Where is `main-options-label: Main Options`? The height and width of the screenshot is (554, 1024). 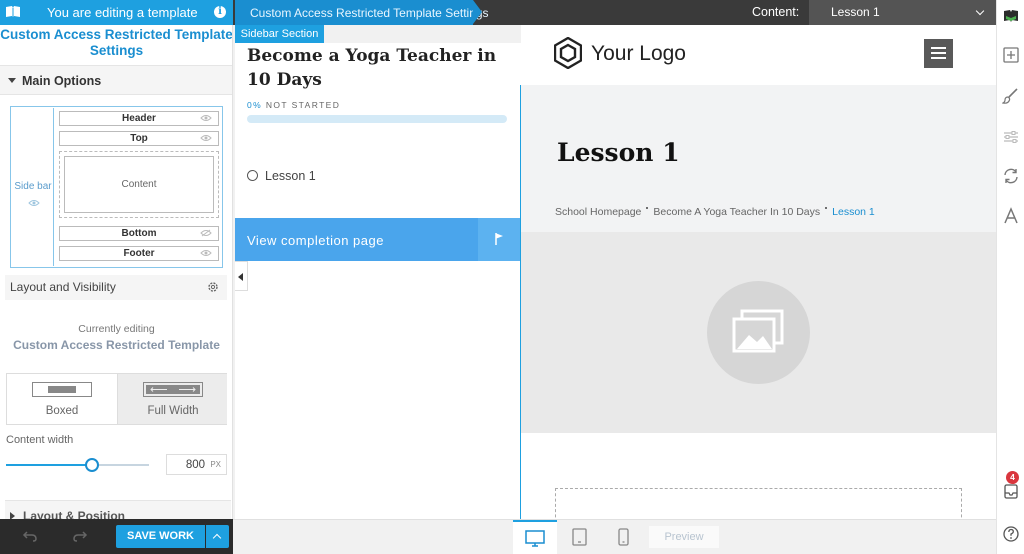
main-options-label: Main Options is located at coordinates (62, 81).